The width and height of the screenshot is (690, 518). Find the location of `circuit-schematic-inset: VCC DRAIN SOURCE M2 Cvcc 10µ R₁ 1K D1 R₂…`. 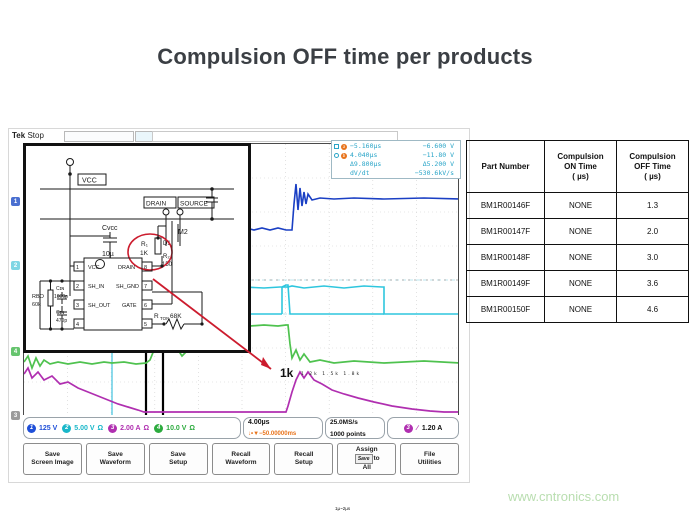

circuit-schematic-inset: VCC DRAIN SOURCE M2 Cvcc 10µ R₁ 1K D1 R₂… is located at coordinates (137, 248).